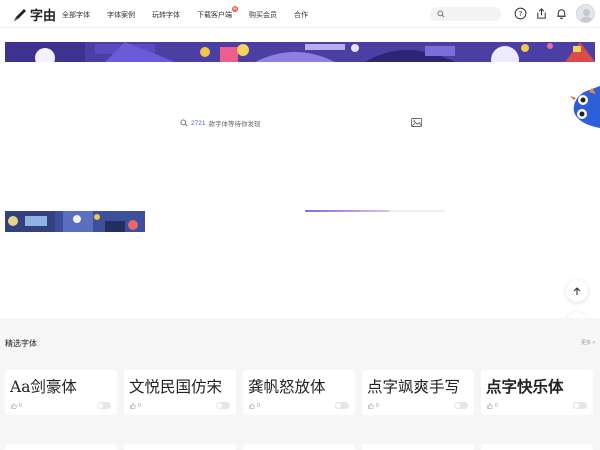 The width and height of the screenshot is (600, 450). Describe the element at coordinates (561, 13) in the screenshot. I see `bell-icon` at that location.